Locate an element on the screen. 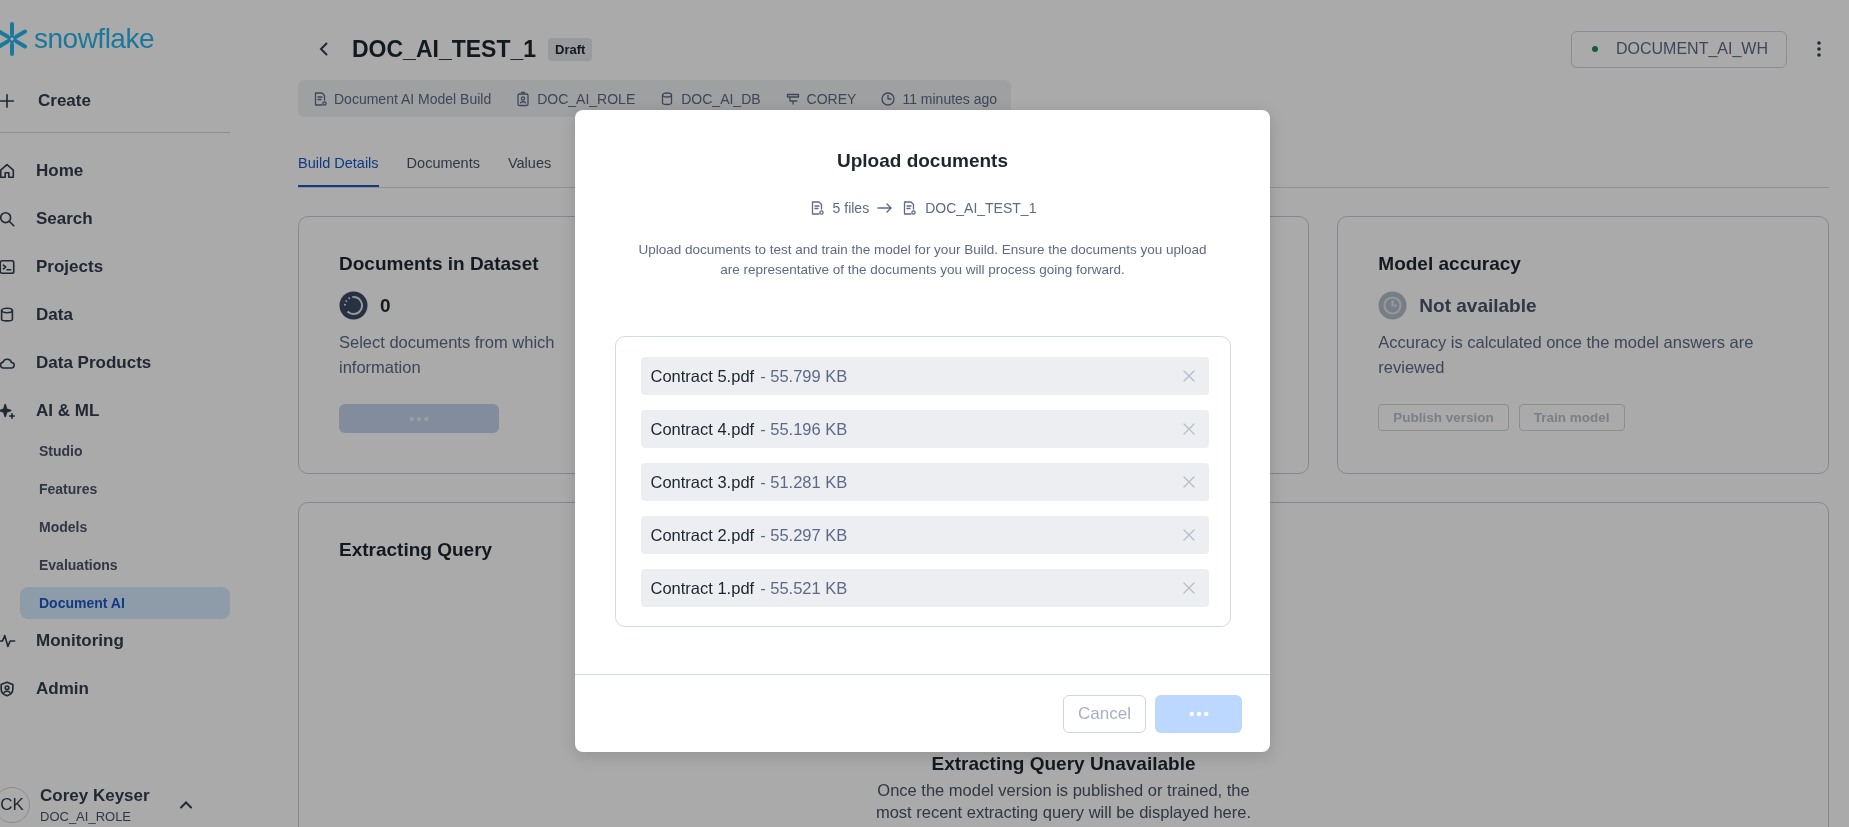 This screenshot has height=827, width=1849. file-name: Contract 3.pdf is located at coordinates (702, 482).